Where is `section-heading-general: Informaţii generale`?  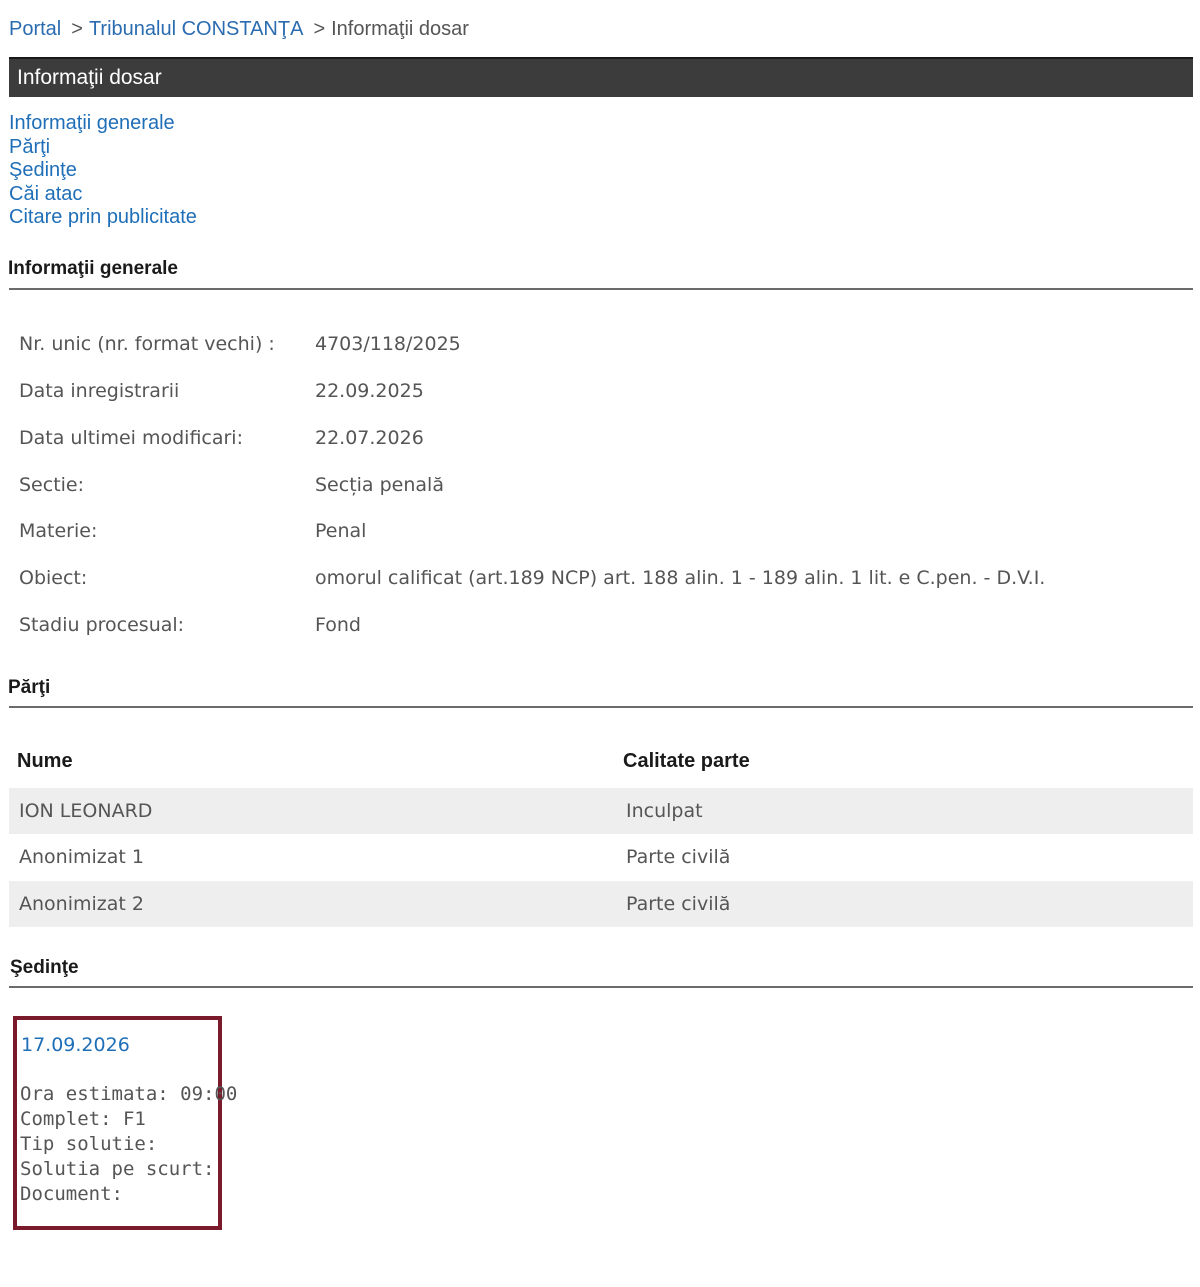
section-heading-general: Informaţii generale is located at coordinates (93, 268).